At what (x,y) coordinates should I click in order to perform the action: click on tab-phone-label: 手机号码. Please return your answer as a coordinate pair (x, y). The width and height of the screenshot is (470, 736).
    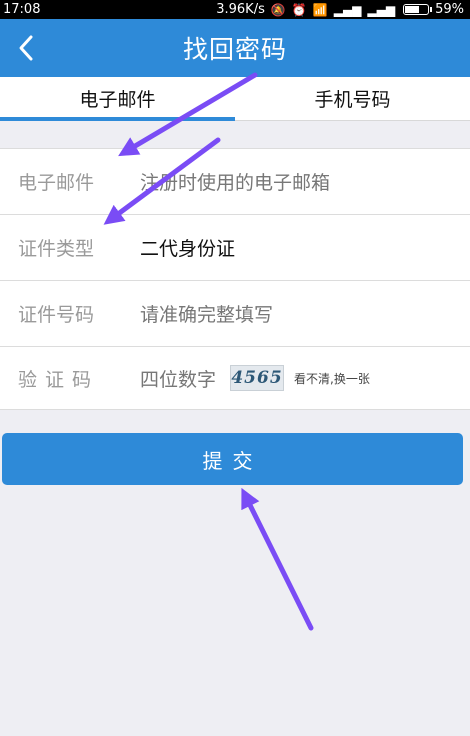
    Looking at the image, I should click on (352, 100).